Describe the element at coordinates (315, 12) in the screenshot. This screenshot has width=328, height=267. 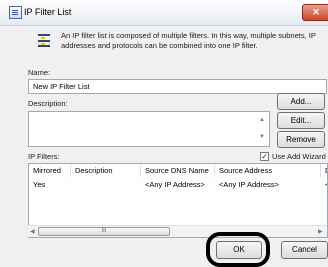
I see `close-button: ✕` at that location.